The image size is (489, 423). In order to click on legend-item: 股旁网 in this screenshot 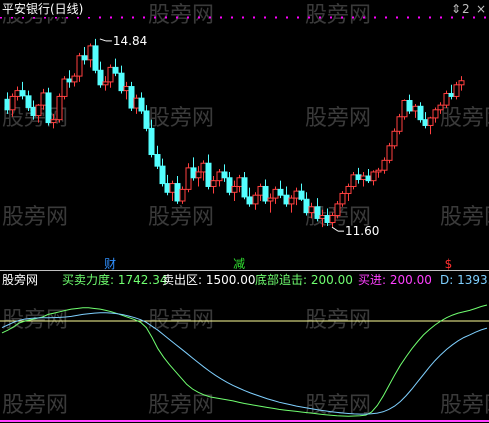, I will do `click(20, 279)`.